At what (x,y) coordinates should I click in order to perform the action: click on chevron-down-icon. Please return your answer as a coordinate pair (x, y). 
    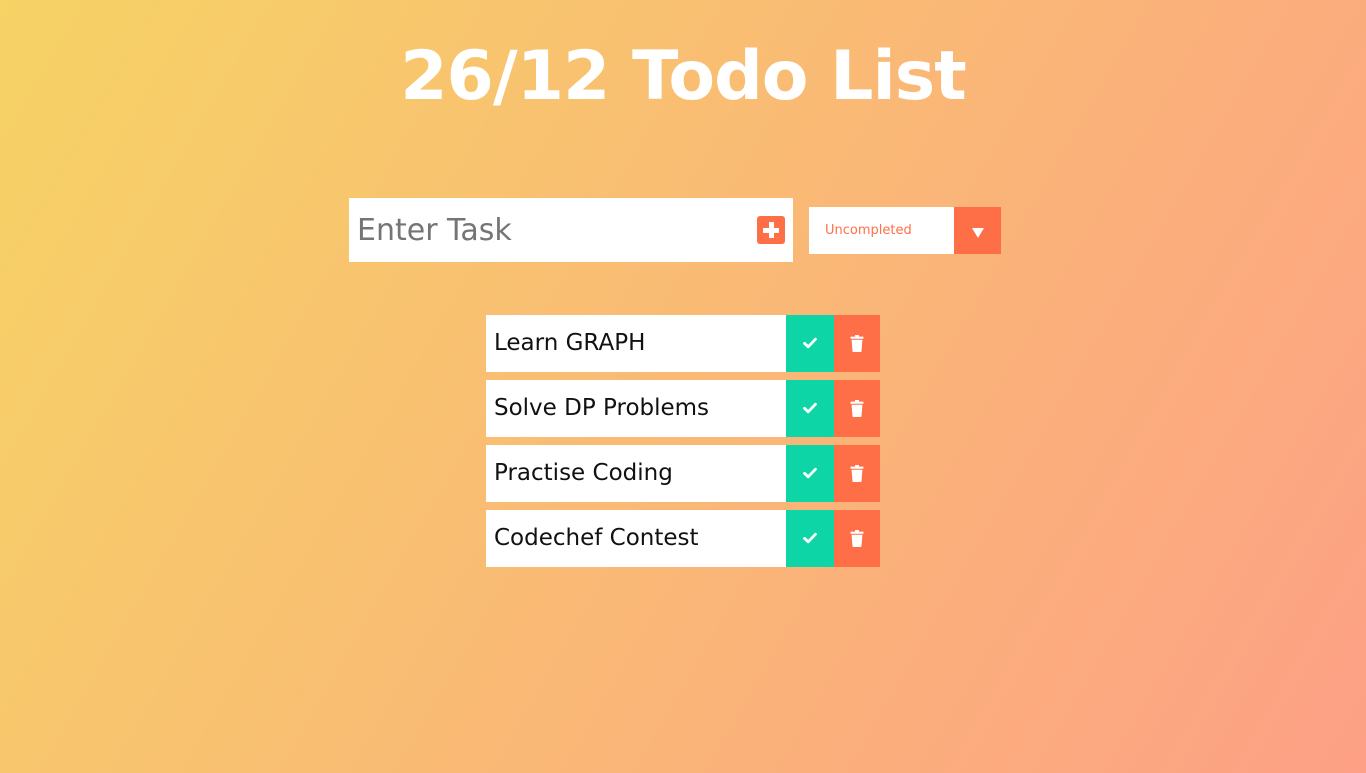
    Looking at the image, I should click on (978, 233).